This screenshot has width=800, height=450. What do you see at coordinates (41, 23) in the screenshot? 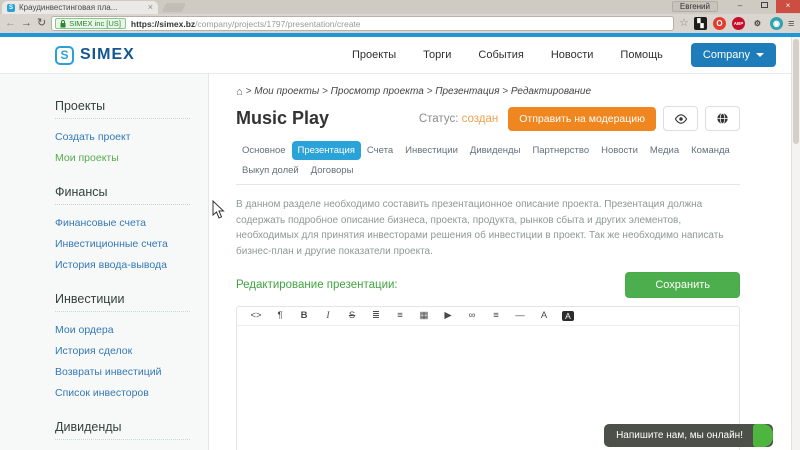
I see `refresh-icon: ↻` at bounding box center [41, 23].